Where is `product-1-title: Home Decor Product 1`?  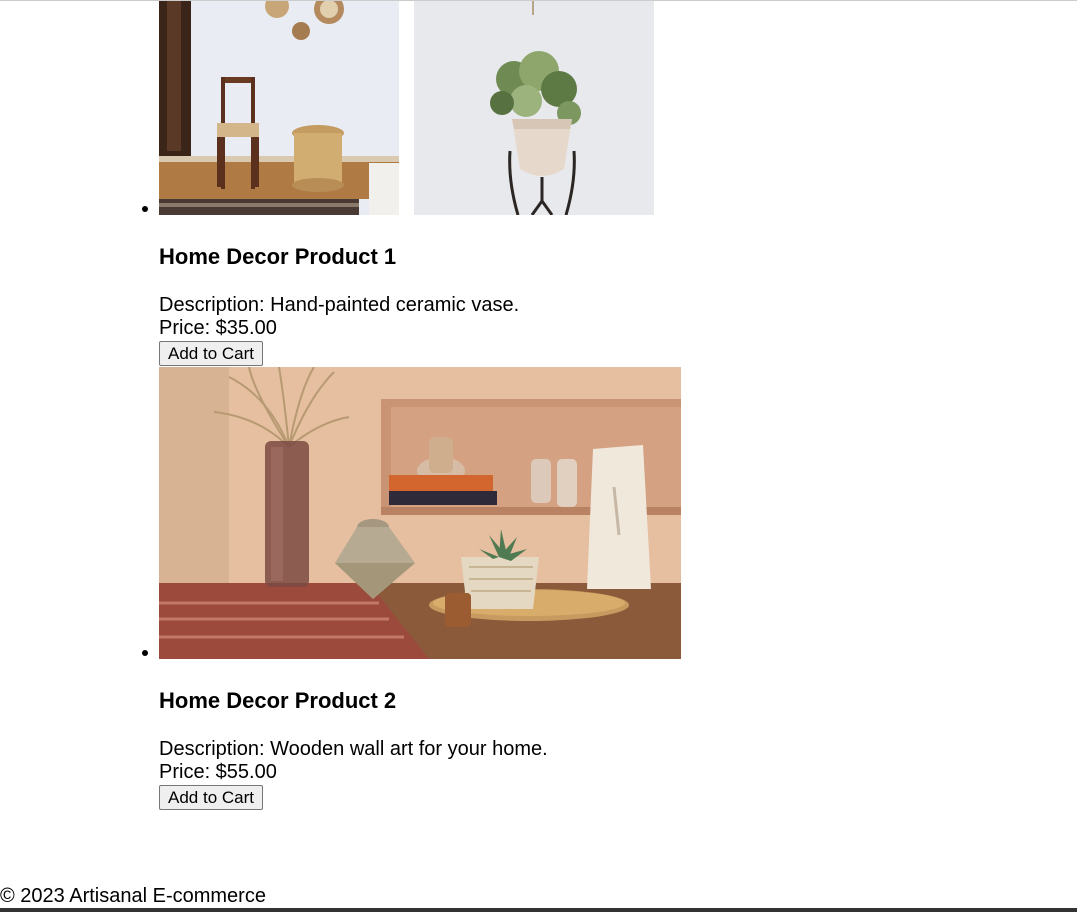
product-1-title: Home Decor Product 1 is located at coordinates (278, 256).